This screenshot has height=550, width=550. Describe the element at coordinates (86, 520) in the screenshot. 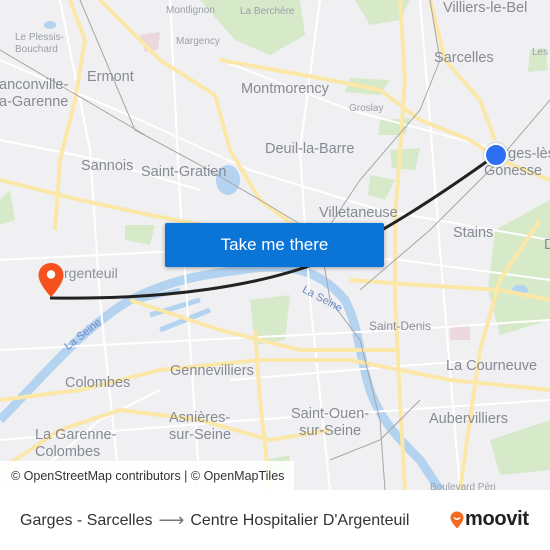

I see `route-origin: Garges - Sarcelles` at that location.